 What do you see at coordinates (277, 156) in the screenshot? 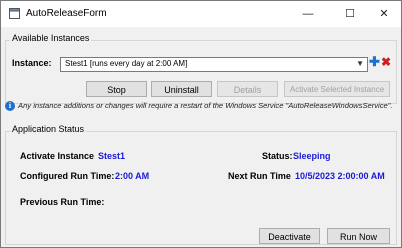
I see `status-label: Status:` at bounding box center [277, 156].